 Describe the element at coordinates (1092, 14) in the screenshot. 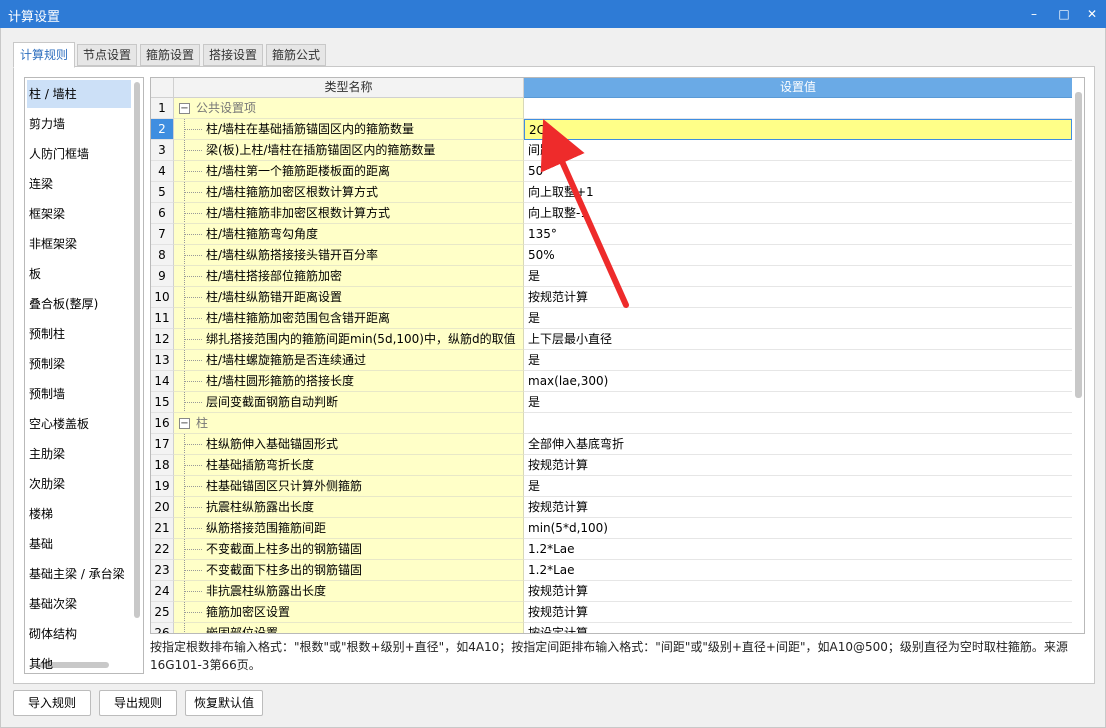

I see `close-button: ✕` at that location.